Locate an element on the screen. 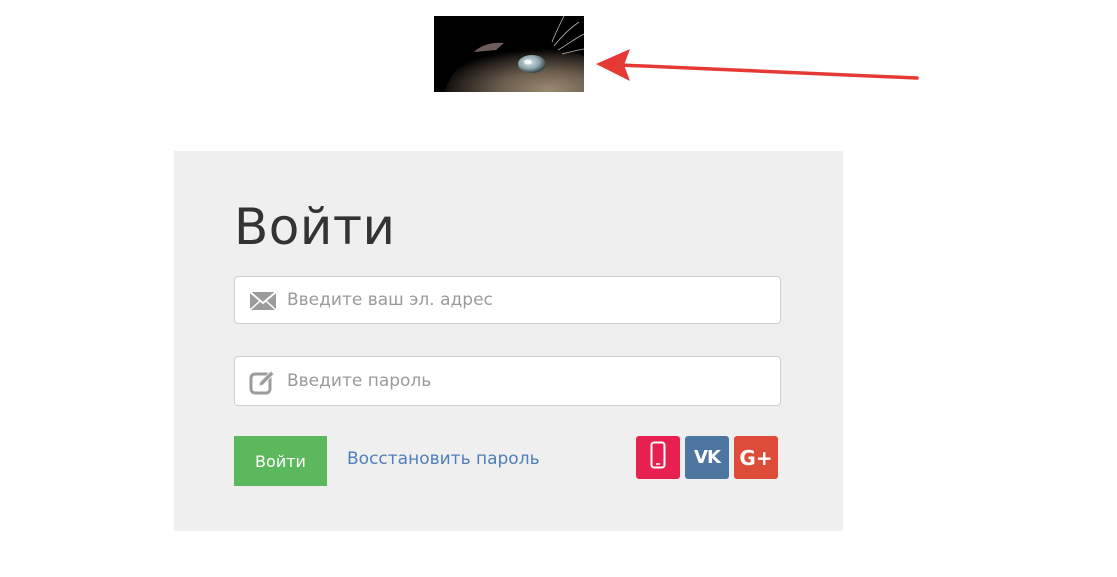 The image size is (1117, 577). vk-login-button: VK is located at coordinates (707, 457).